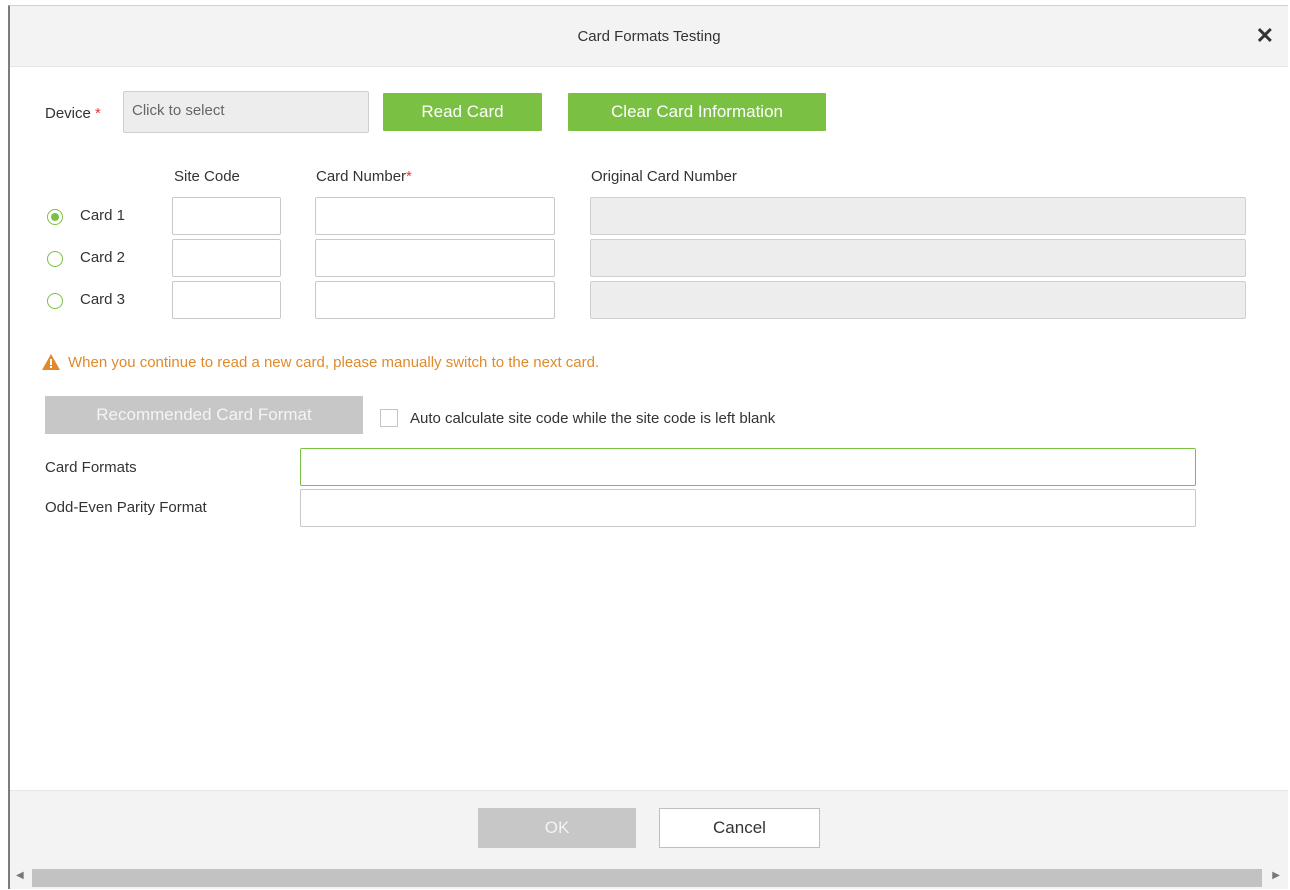 The image size is (1290, 890). I want to click on card-1-card-number-input, so click(435, 216).